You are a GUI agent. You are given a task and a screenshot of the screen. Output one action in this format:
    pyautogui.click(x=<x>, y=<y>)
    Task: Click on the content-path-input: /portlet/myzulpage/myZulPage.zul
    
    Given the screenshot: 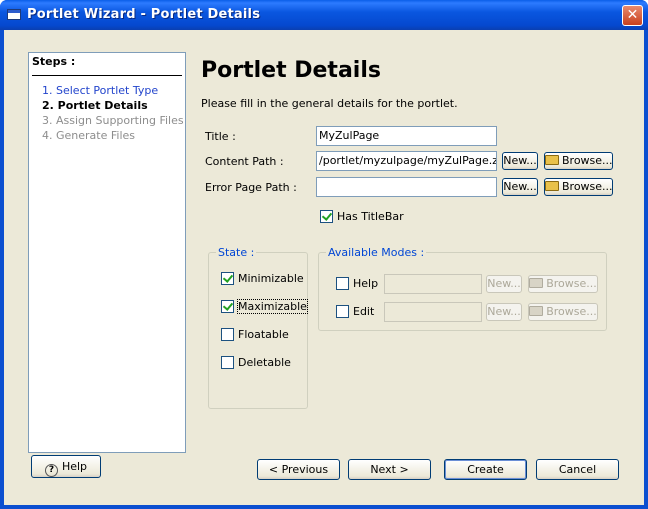 What is the action you would take?
    pyautogui.click(x=406, y=161)
    